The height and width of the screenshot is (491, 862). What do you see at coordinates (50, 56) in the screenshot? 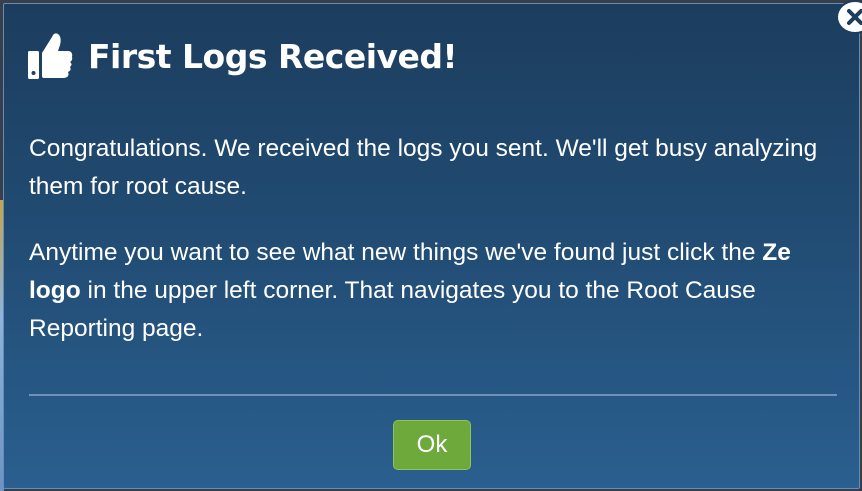
I see `thumbs-up-icon` at bounding box center [50, 56].